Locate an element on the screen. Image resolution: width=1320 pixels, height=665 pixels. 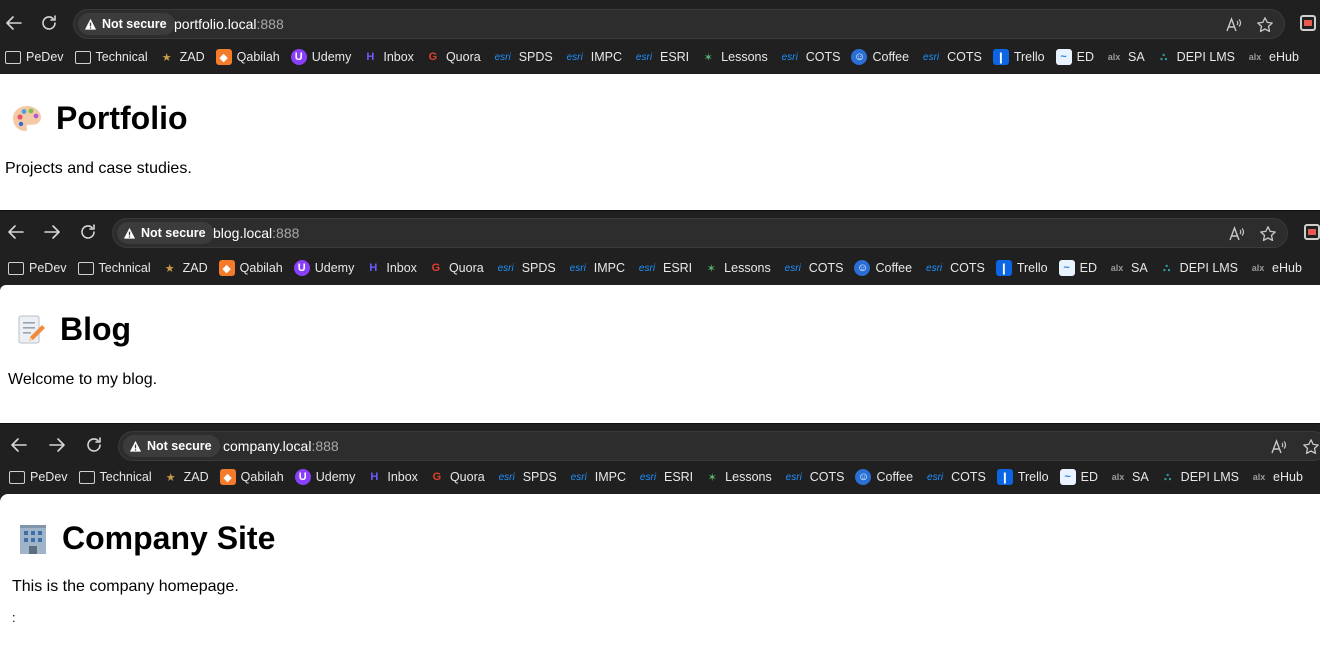
browser-toolbar: Not secure portfolio.local:888 is located at coordinates (660, 23).